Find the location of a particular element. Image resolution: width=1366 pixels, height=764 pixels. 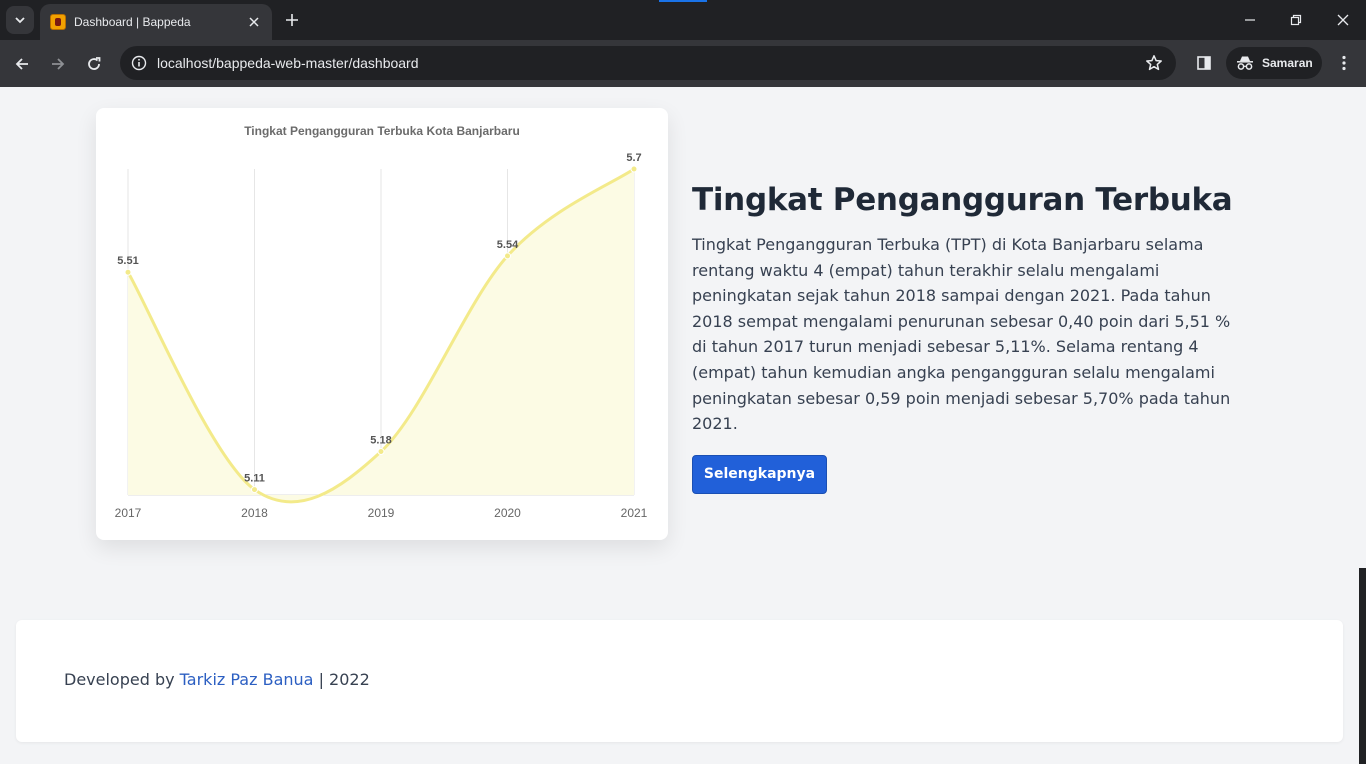

chart-data-label: 5.51 is located at coordinates (127, 261).